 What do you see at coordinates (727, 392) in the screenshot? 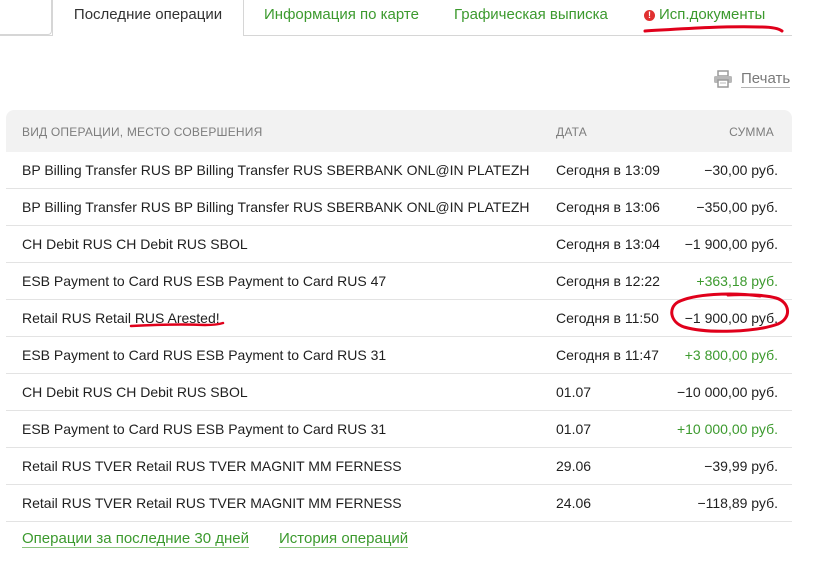
I see `sum-cell: −10 000,00 руб.` at bounding box center [727, 392].